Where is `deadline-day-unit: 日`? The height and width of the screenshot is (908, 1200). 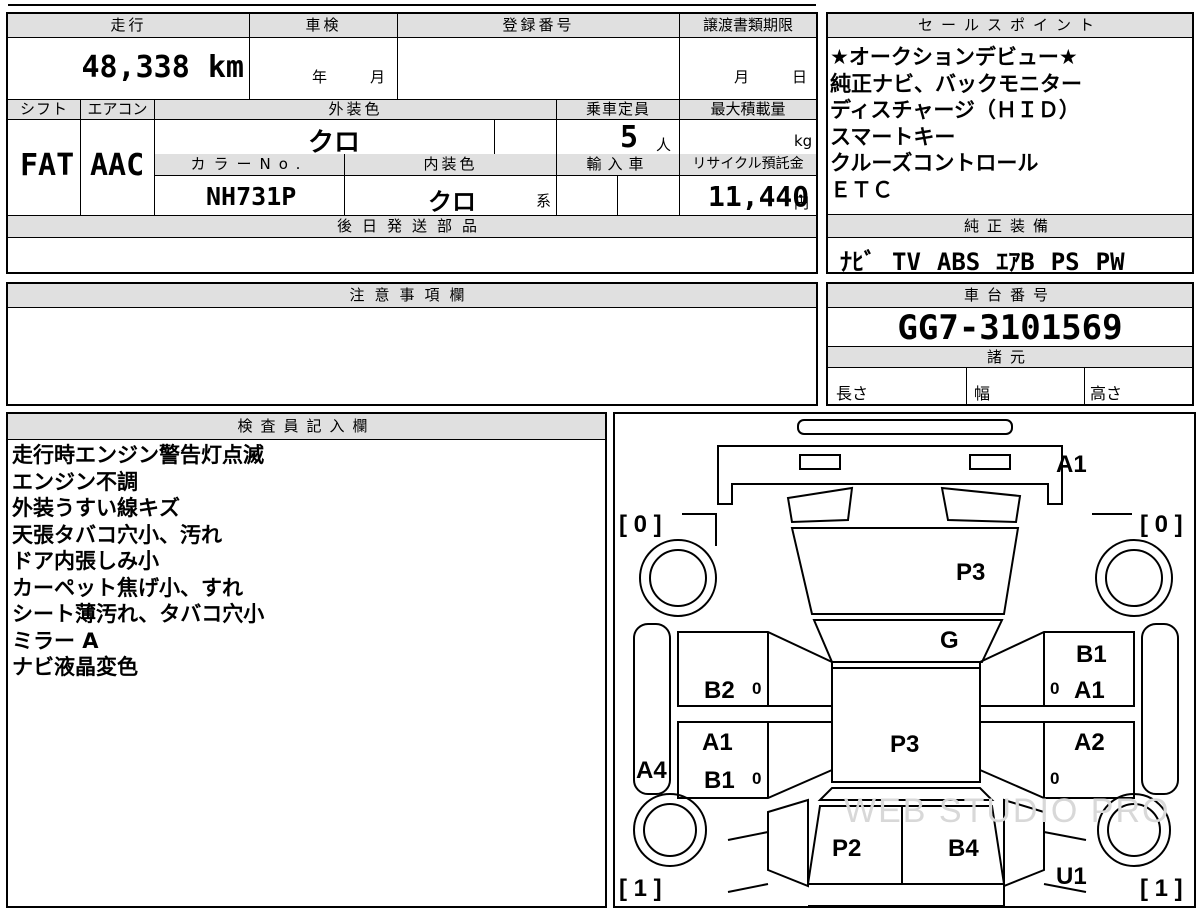 deadline-day-unit: 日 is located at coordinates (800, 77).